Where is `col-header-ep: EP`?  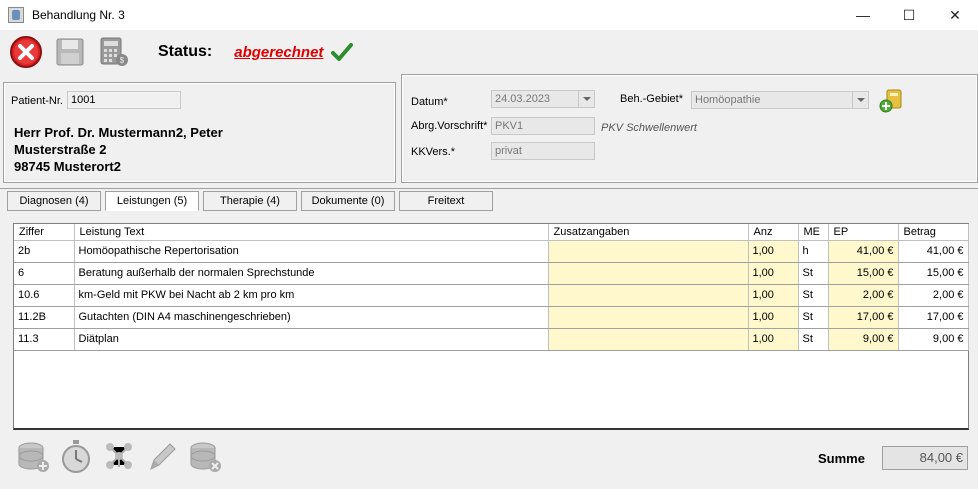 col-header-ep: EP is located at coordinates (863, 232).